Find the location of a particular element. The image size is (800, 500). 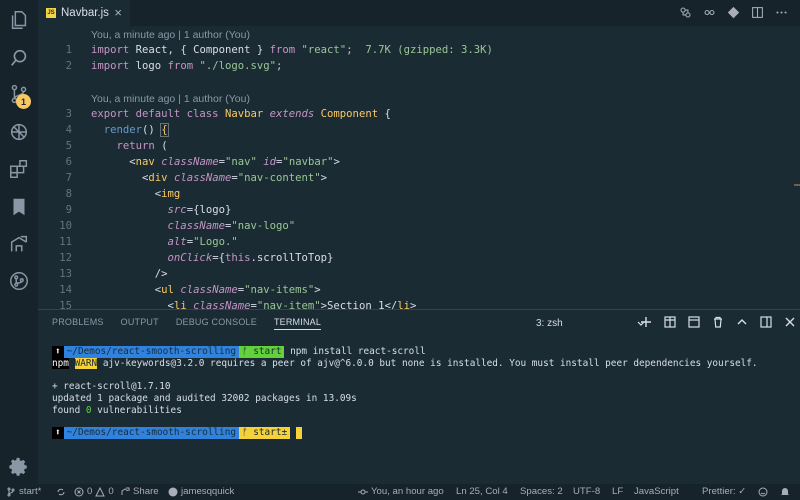

warning-icon is located at coordinates (100, 492).